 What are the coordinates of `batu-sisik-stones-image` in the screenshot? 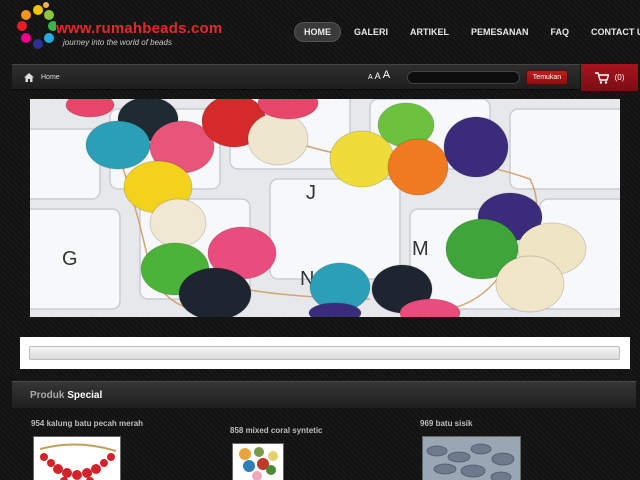 It's located at (471, 458).